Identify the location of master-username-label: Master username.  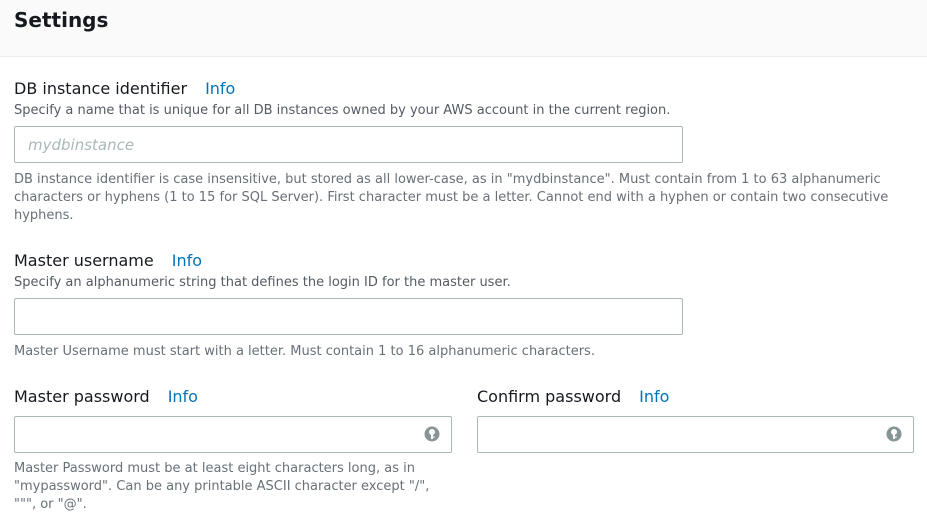
(84, 260).